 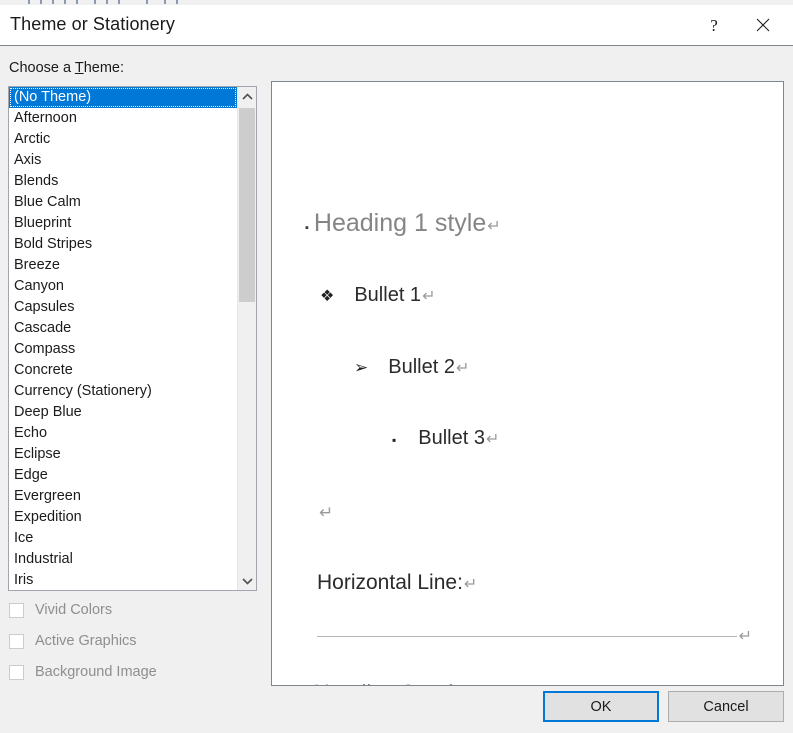 What do you see at coordinates (67, 68) in the screenshot?
I see `theme-list-label: Choose a Theme:` at bounding box center [67, 68].